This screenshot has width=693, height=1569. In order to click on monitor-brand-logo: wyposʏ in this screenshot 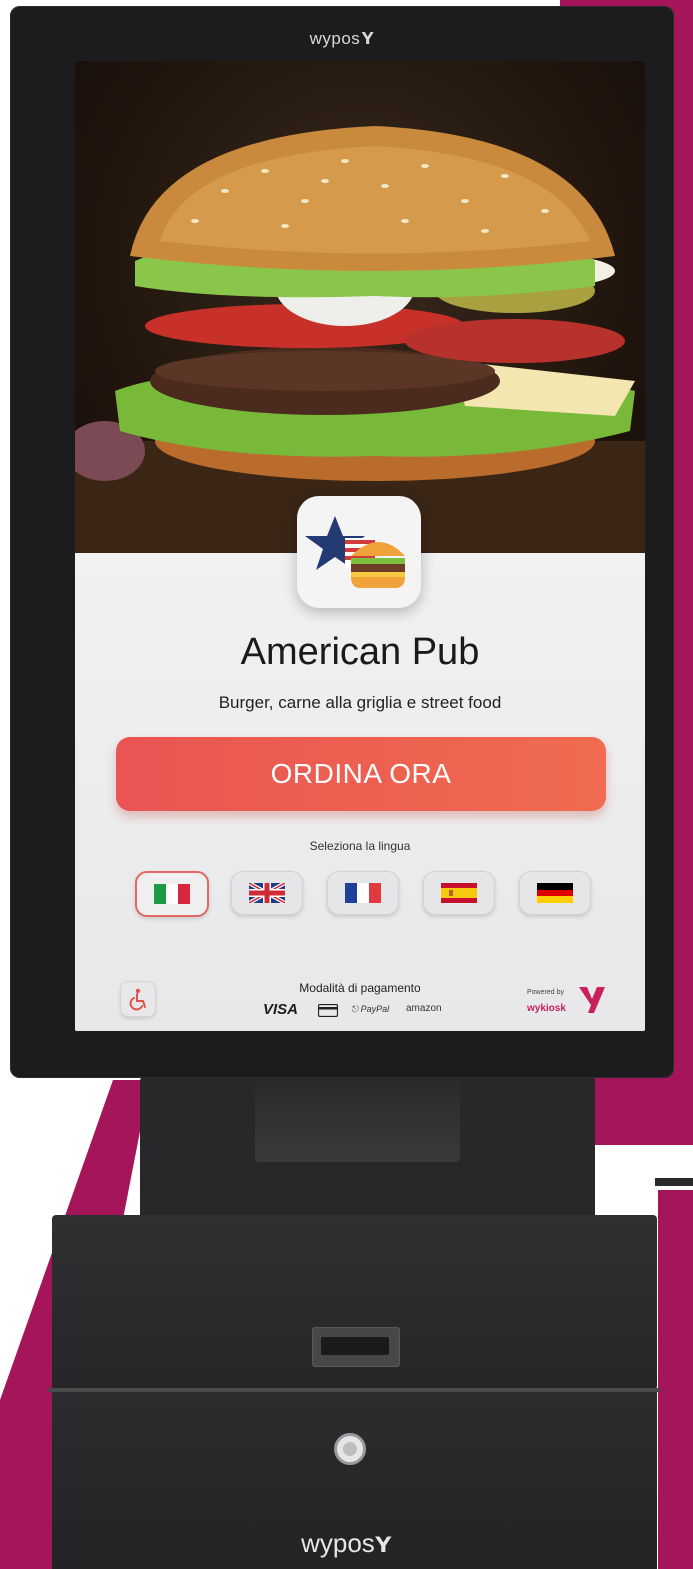, I will do `click(342, 36)`.